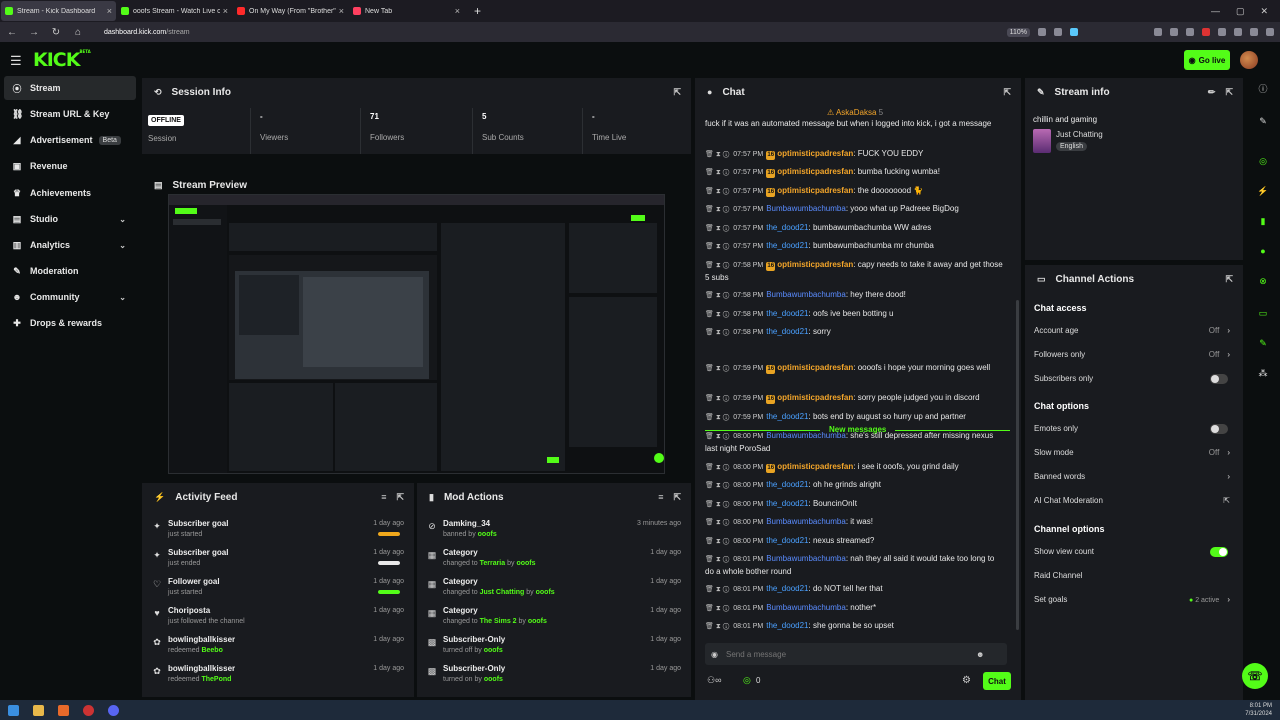 The image size is (1280, 720). Describe the element at coordinates (980, 654) in the screenshot. I see `emoji-icon: ☻` at that location.